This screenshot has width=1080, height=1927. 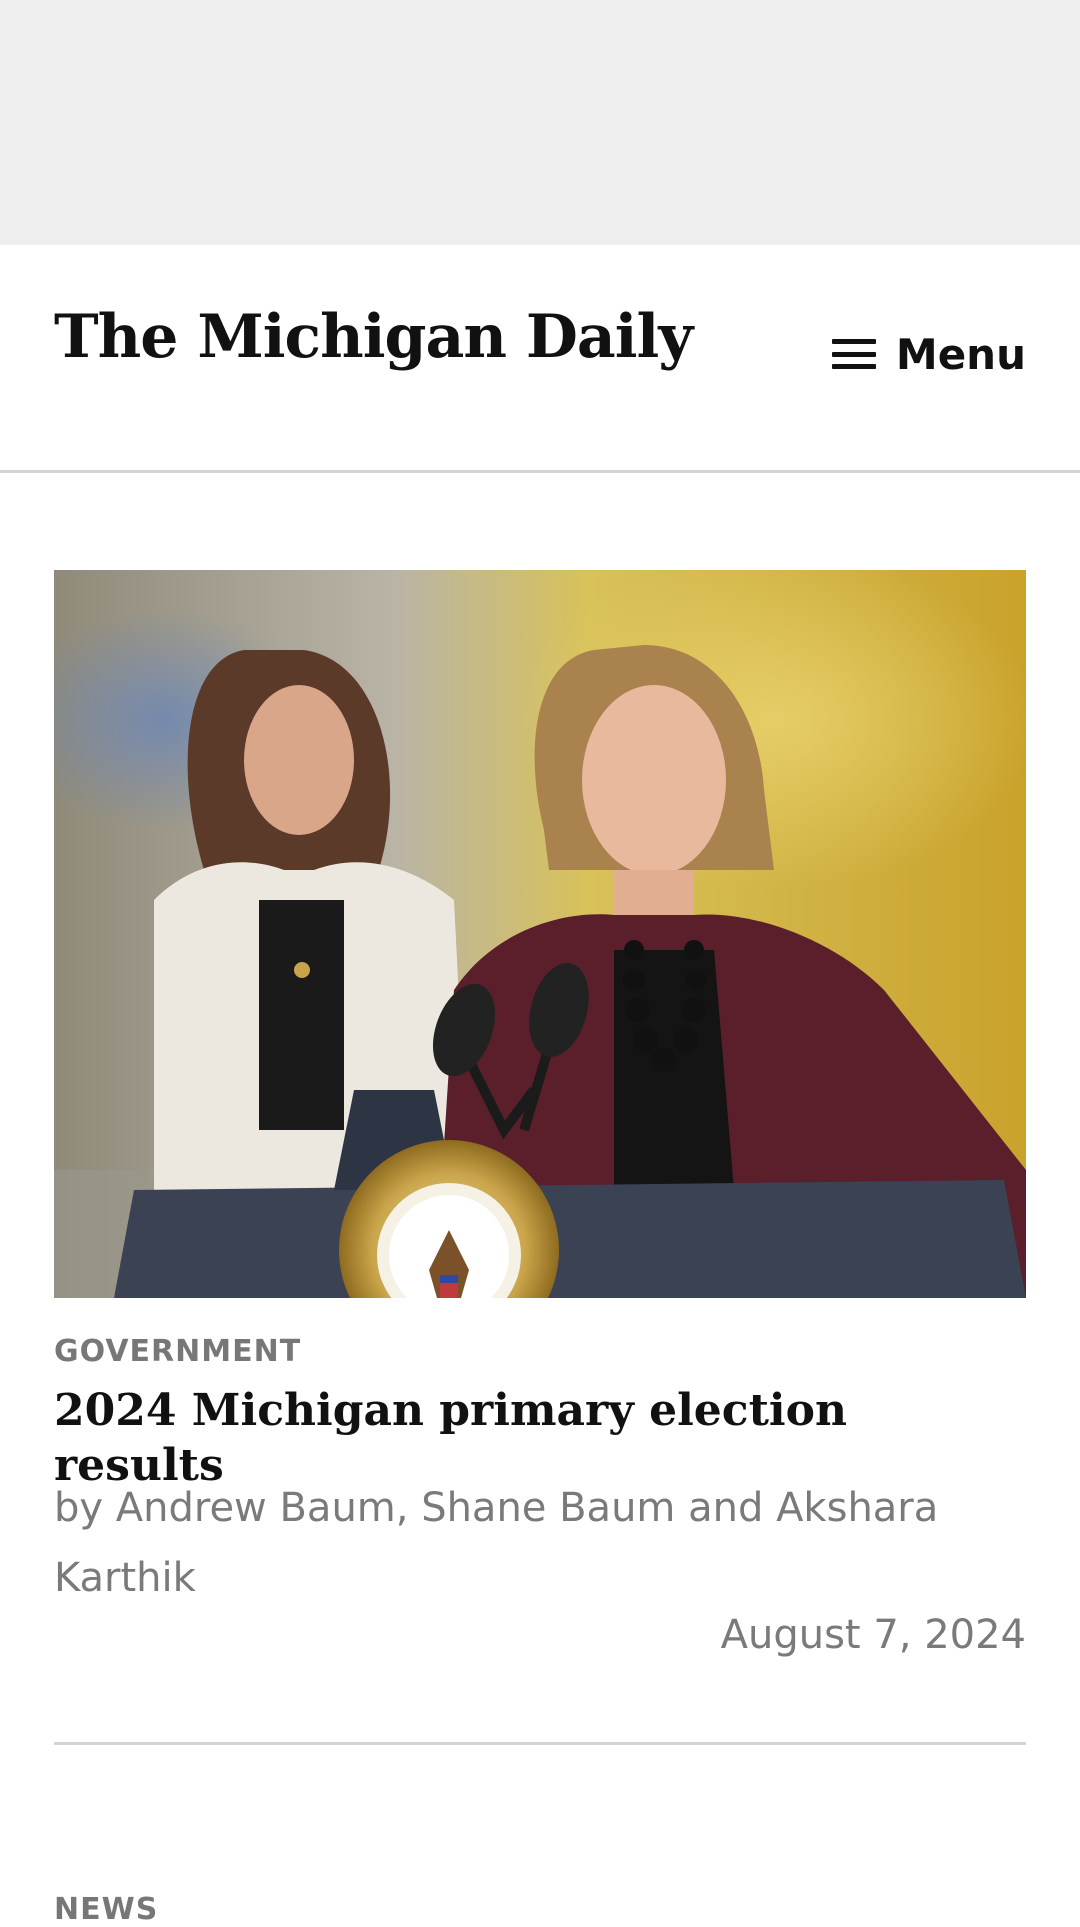 I want to click on menu-button: Menu, so click(x=928, y=354).